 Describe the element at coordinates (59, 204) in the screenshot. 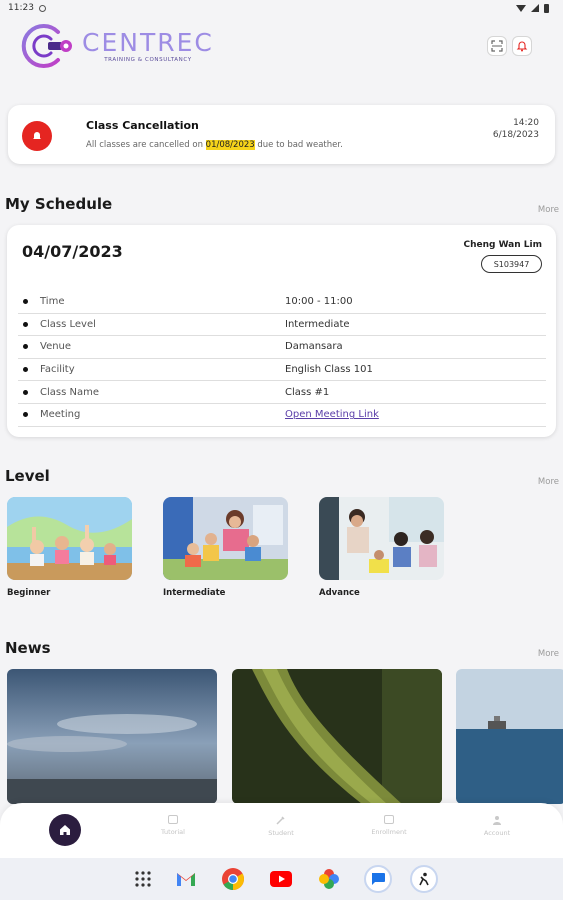

I see `schedule-section-title: My Schedule` at that location.